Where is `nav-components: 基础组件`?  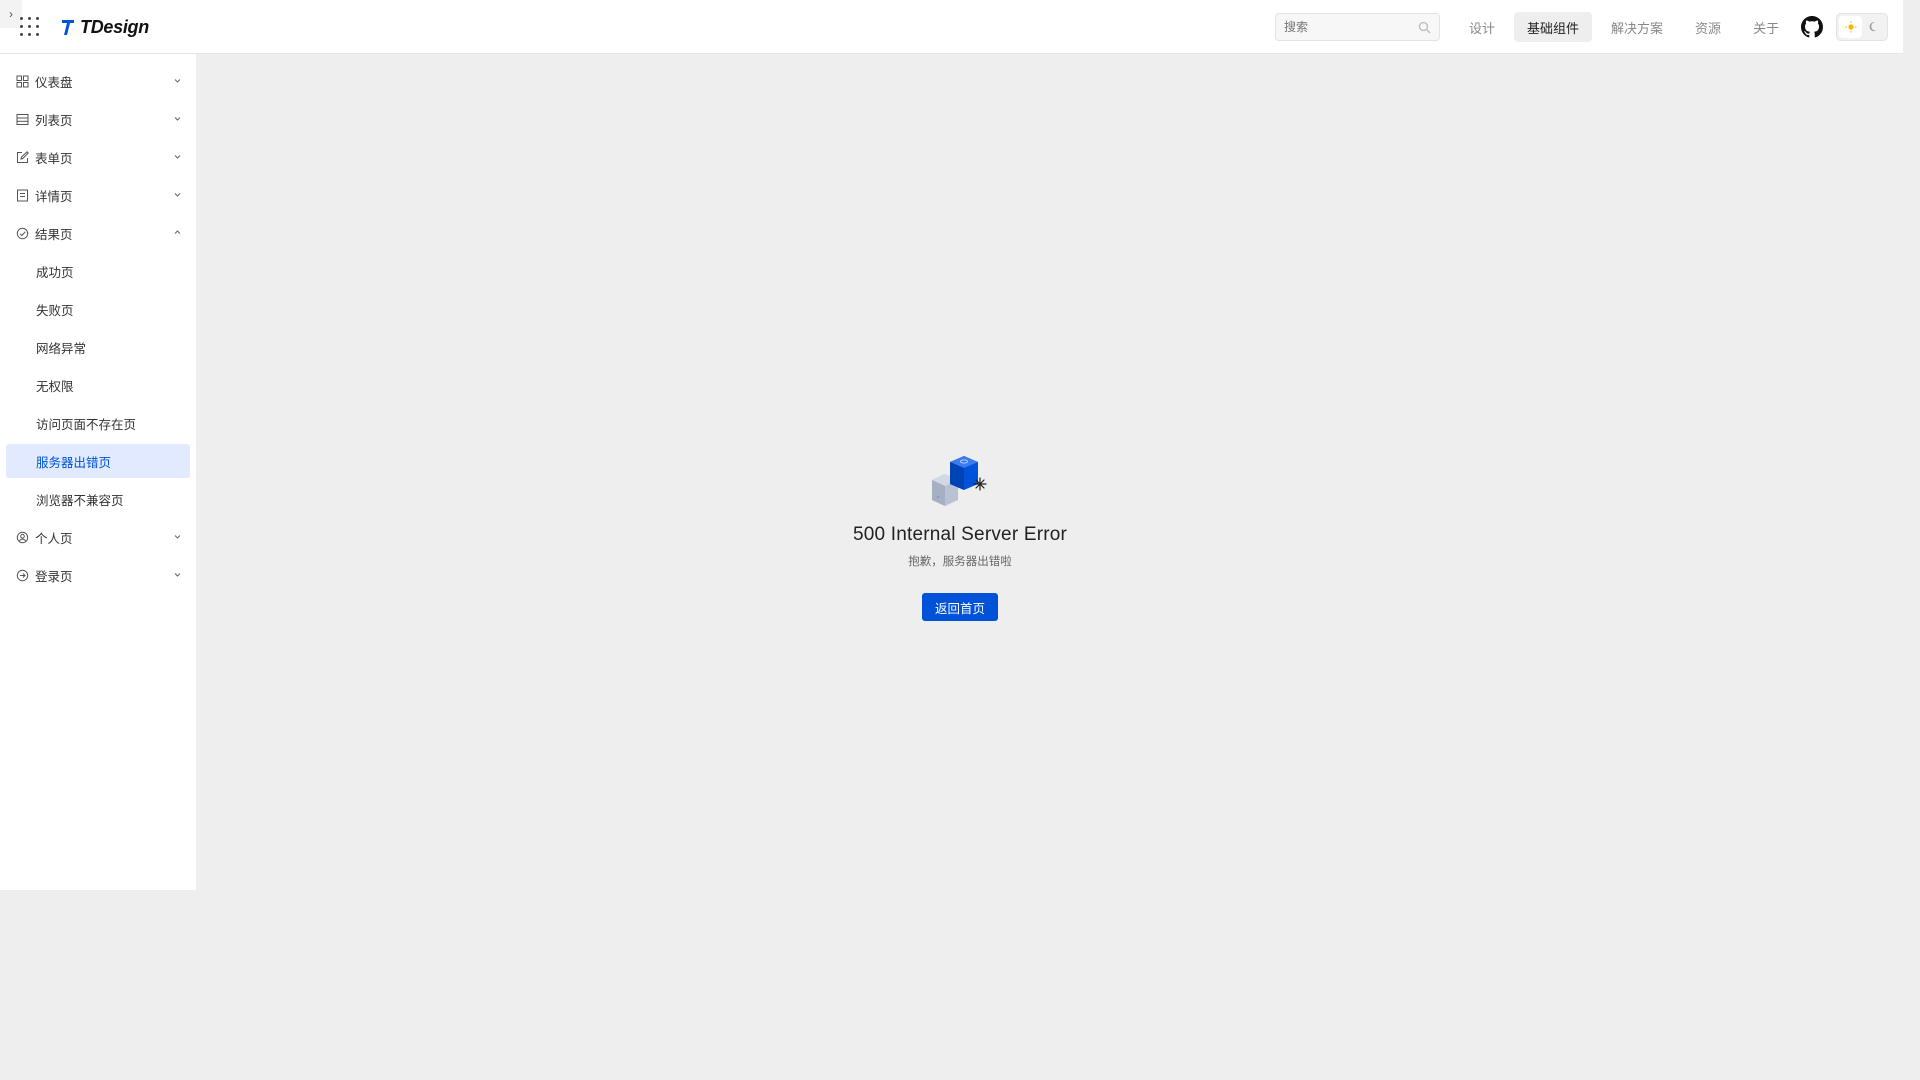
nav-components: 基础组件 is located at coordinates (1553, 27).